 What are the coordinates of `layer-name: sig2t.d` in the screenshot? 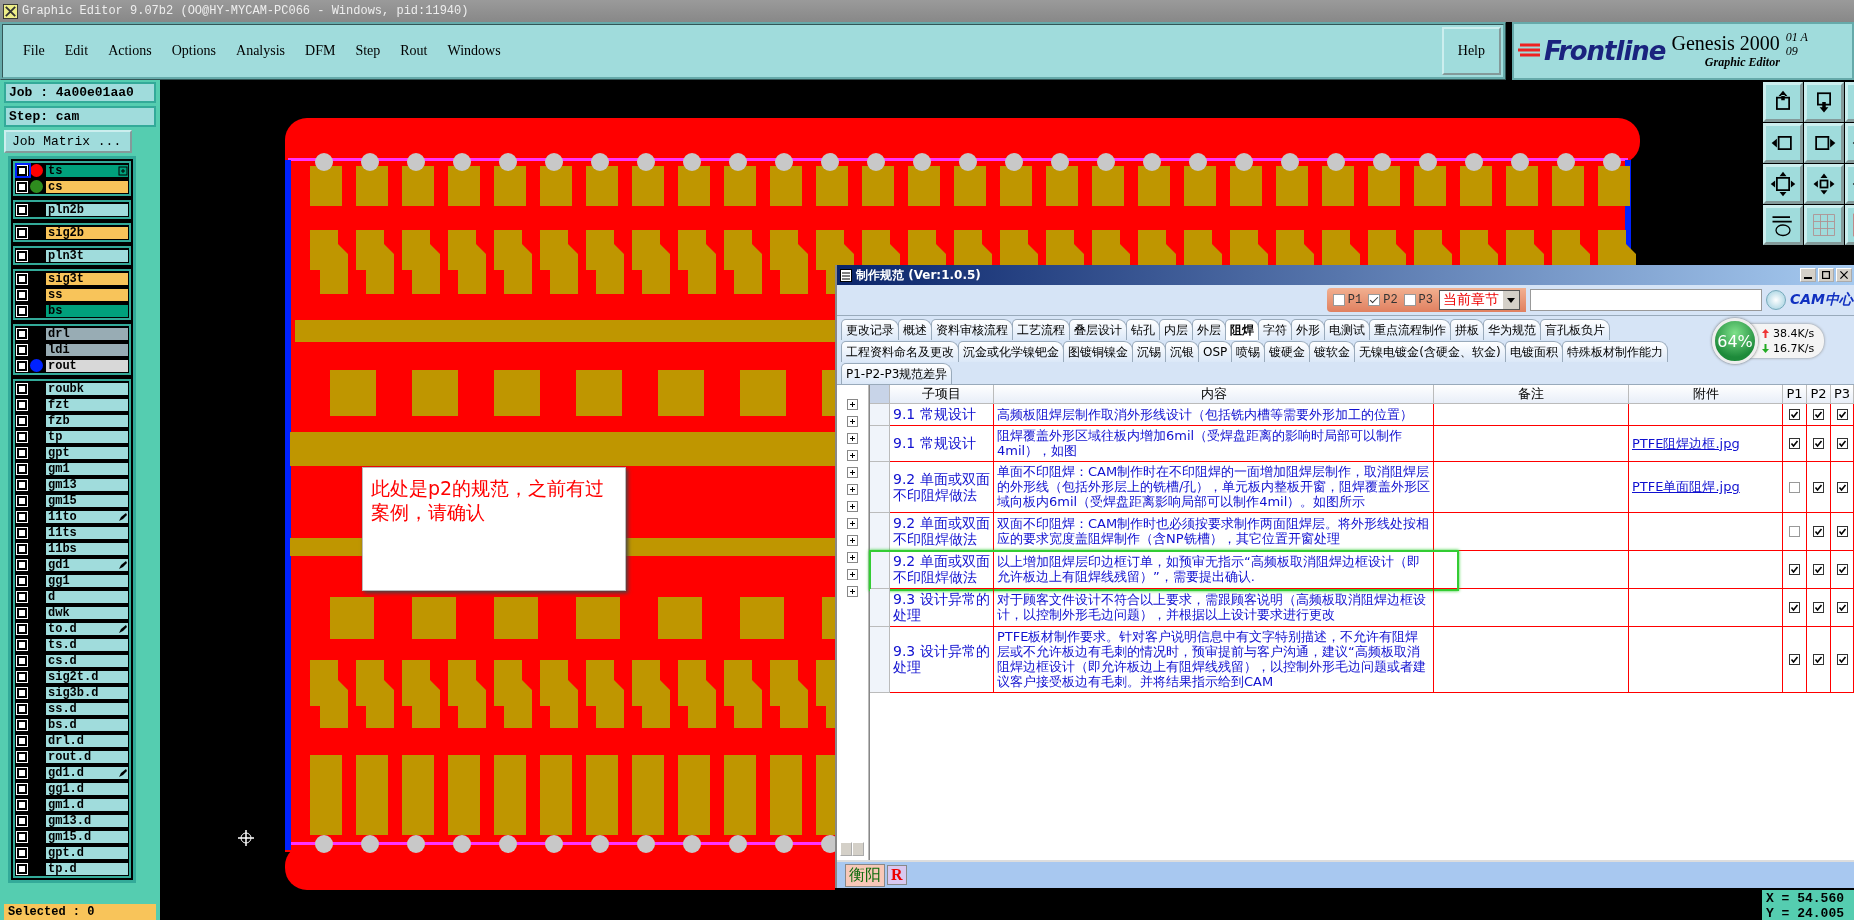 It's located at (87, 676).